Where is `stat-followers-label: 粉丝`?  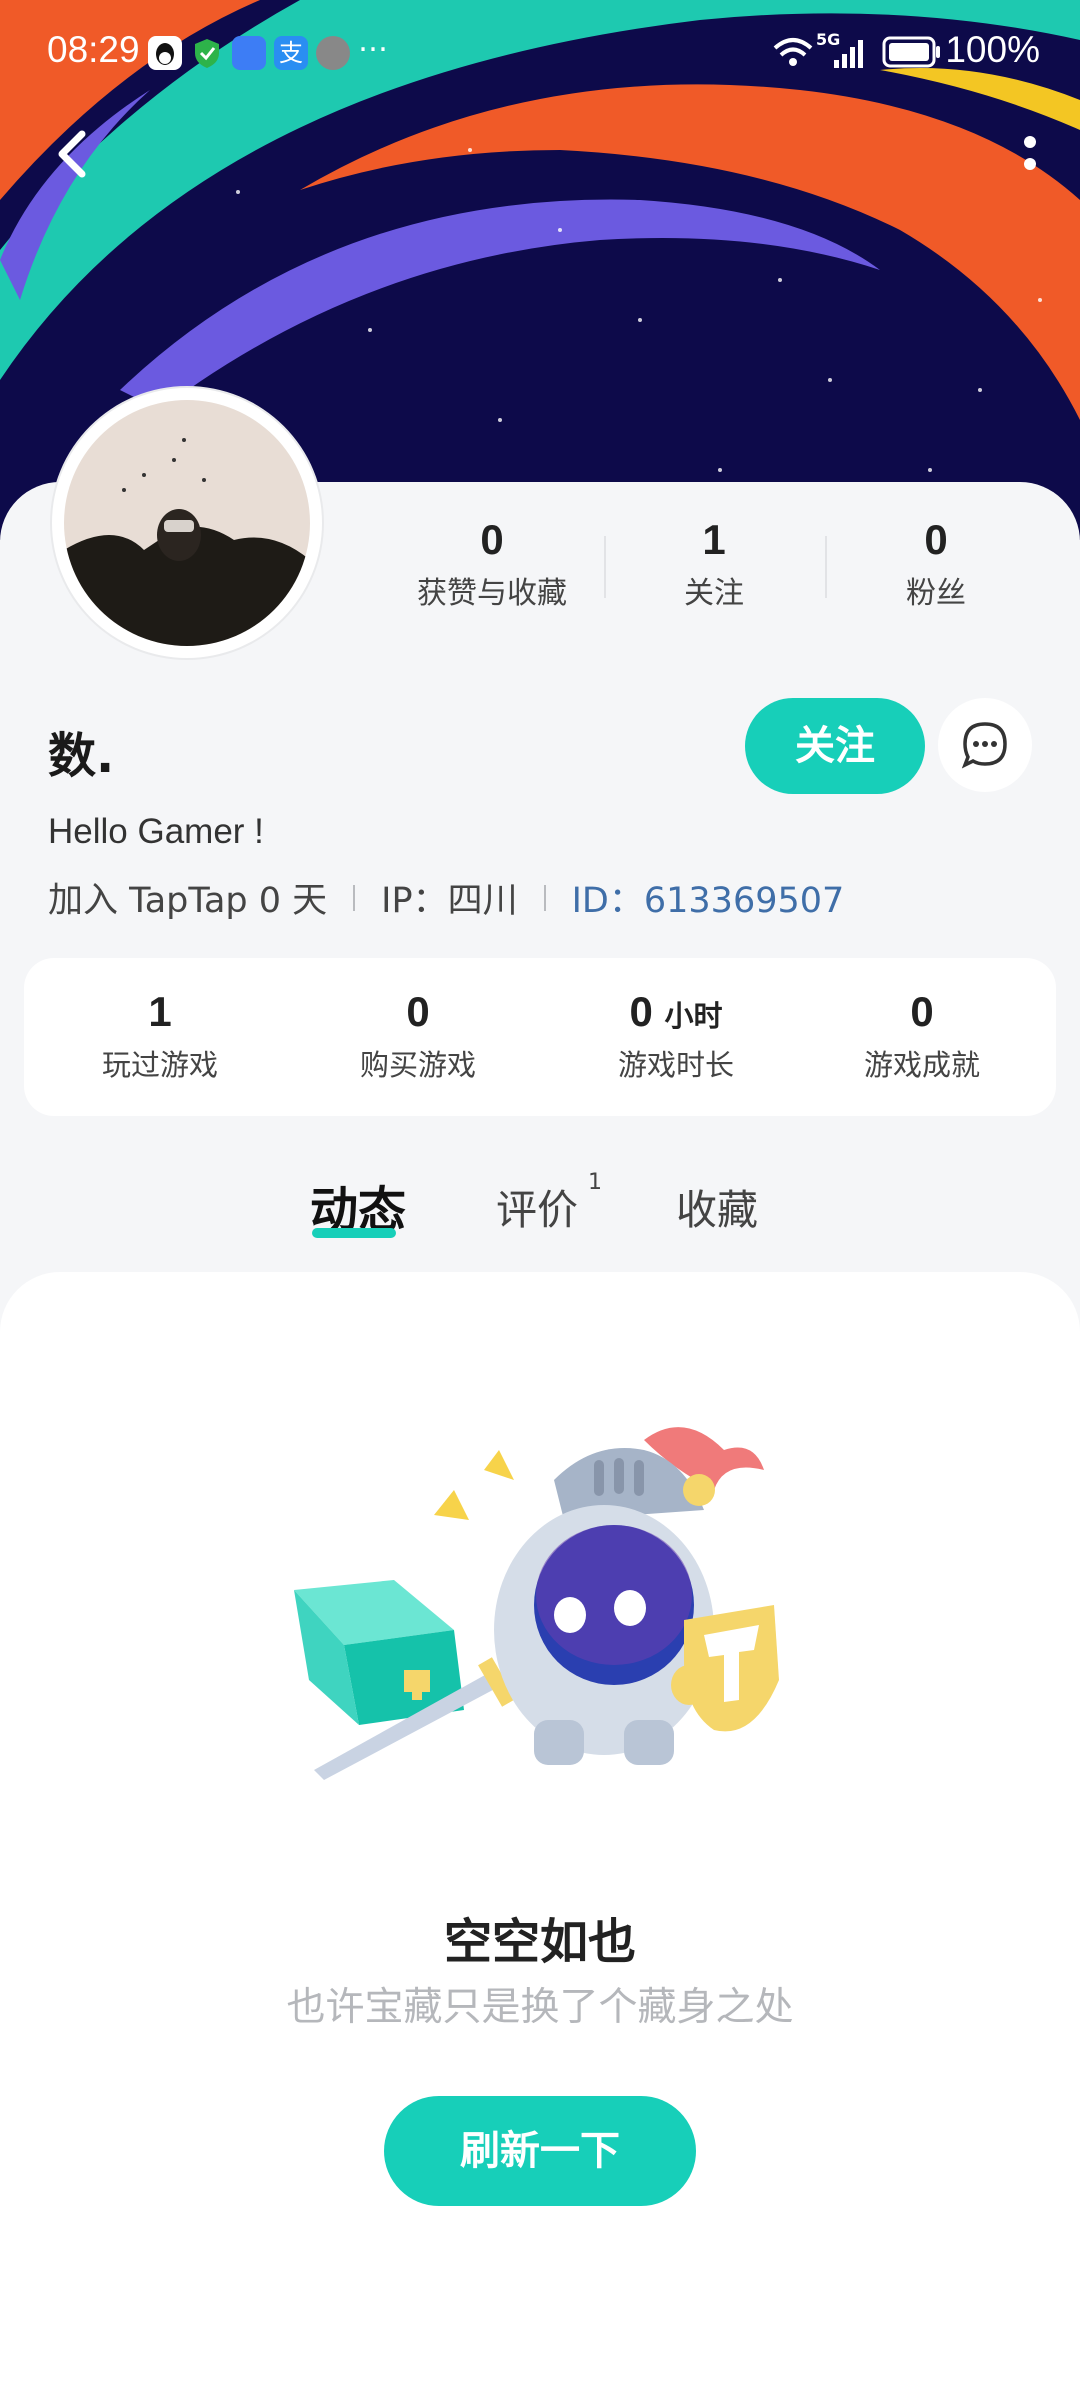
stat-followers-label: 粉丝 is located at coordinates (936, 593).